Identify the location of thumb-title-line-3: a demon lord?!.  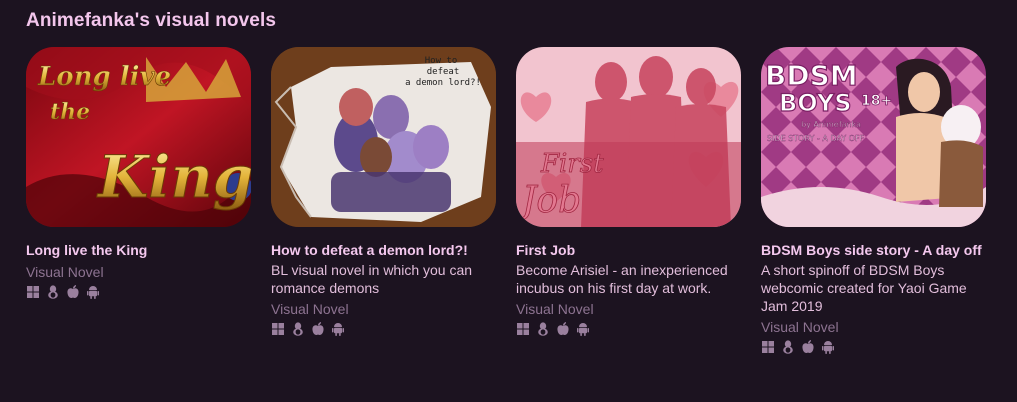
(443, 83).